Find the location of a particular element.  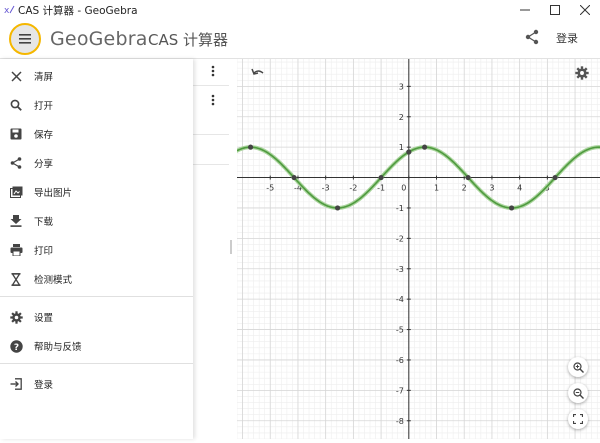

menu-item-label: 设置 is located at coordinates (44, 318).